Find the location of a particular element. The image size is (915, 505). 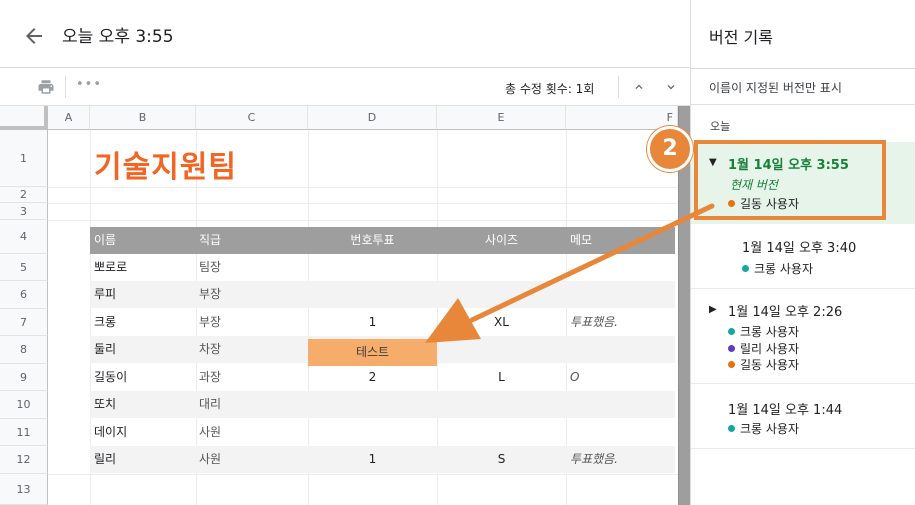

header-position: 직급 is located at coordinates (210, 240).